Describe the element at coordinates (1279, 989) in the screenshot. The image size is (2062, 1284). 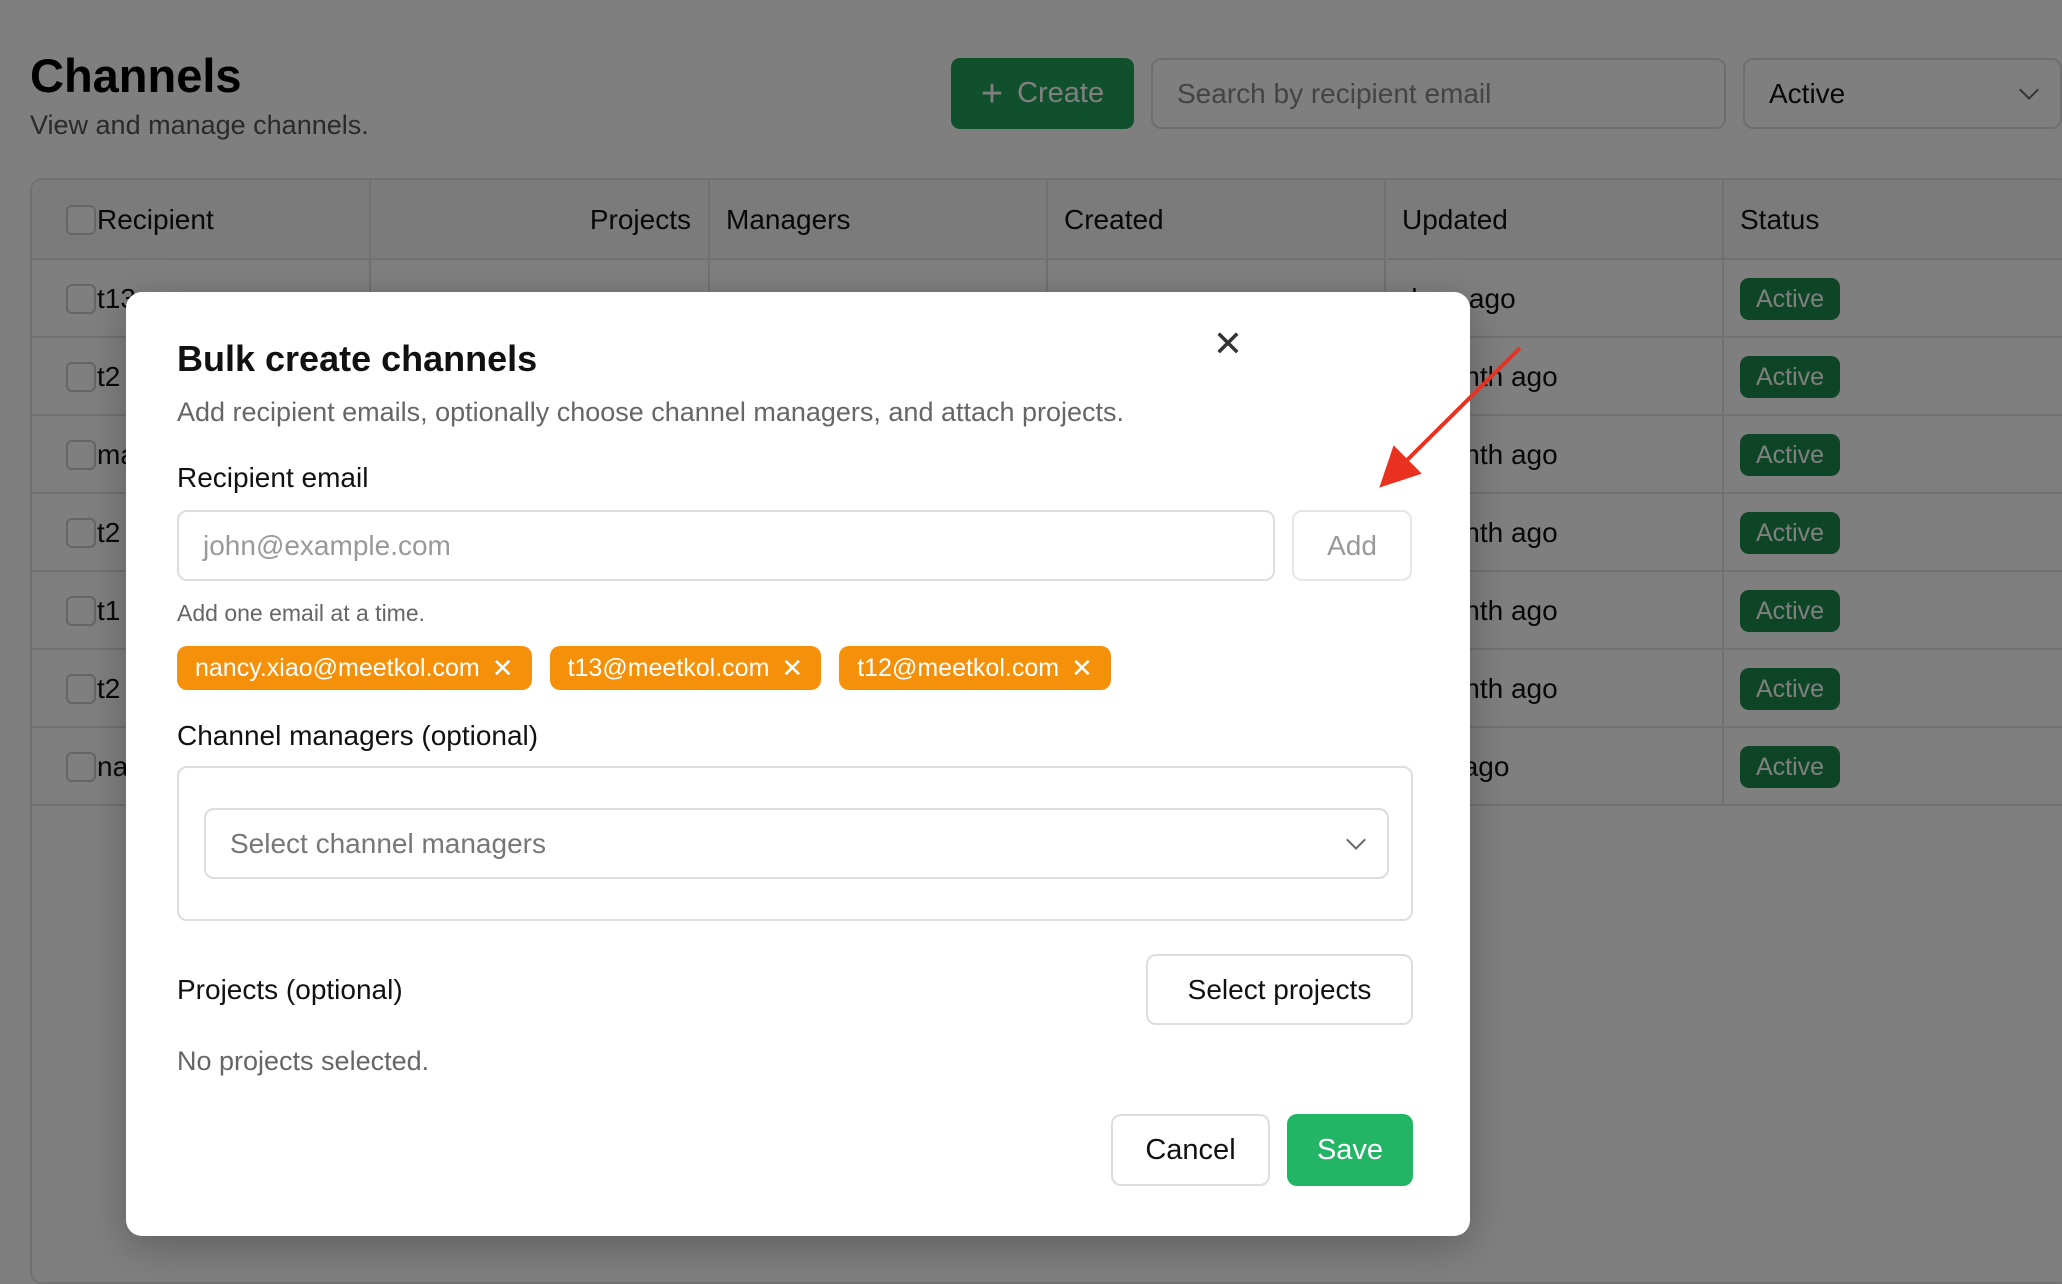
I see `select-projects-button: Select projects` at that location.